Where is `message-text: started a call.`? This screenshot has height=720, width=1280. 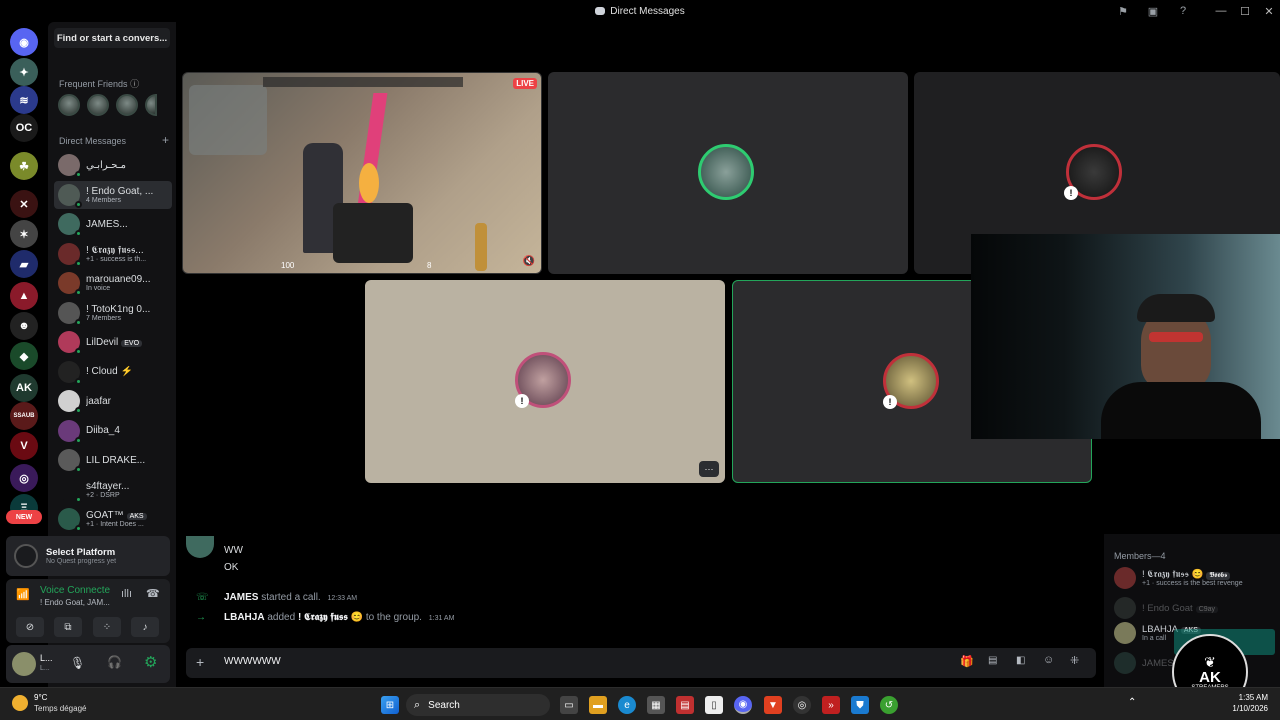
message-text: started a call. is located at coordinates (291, 597).